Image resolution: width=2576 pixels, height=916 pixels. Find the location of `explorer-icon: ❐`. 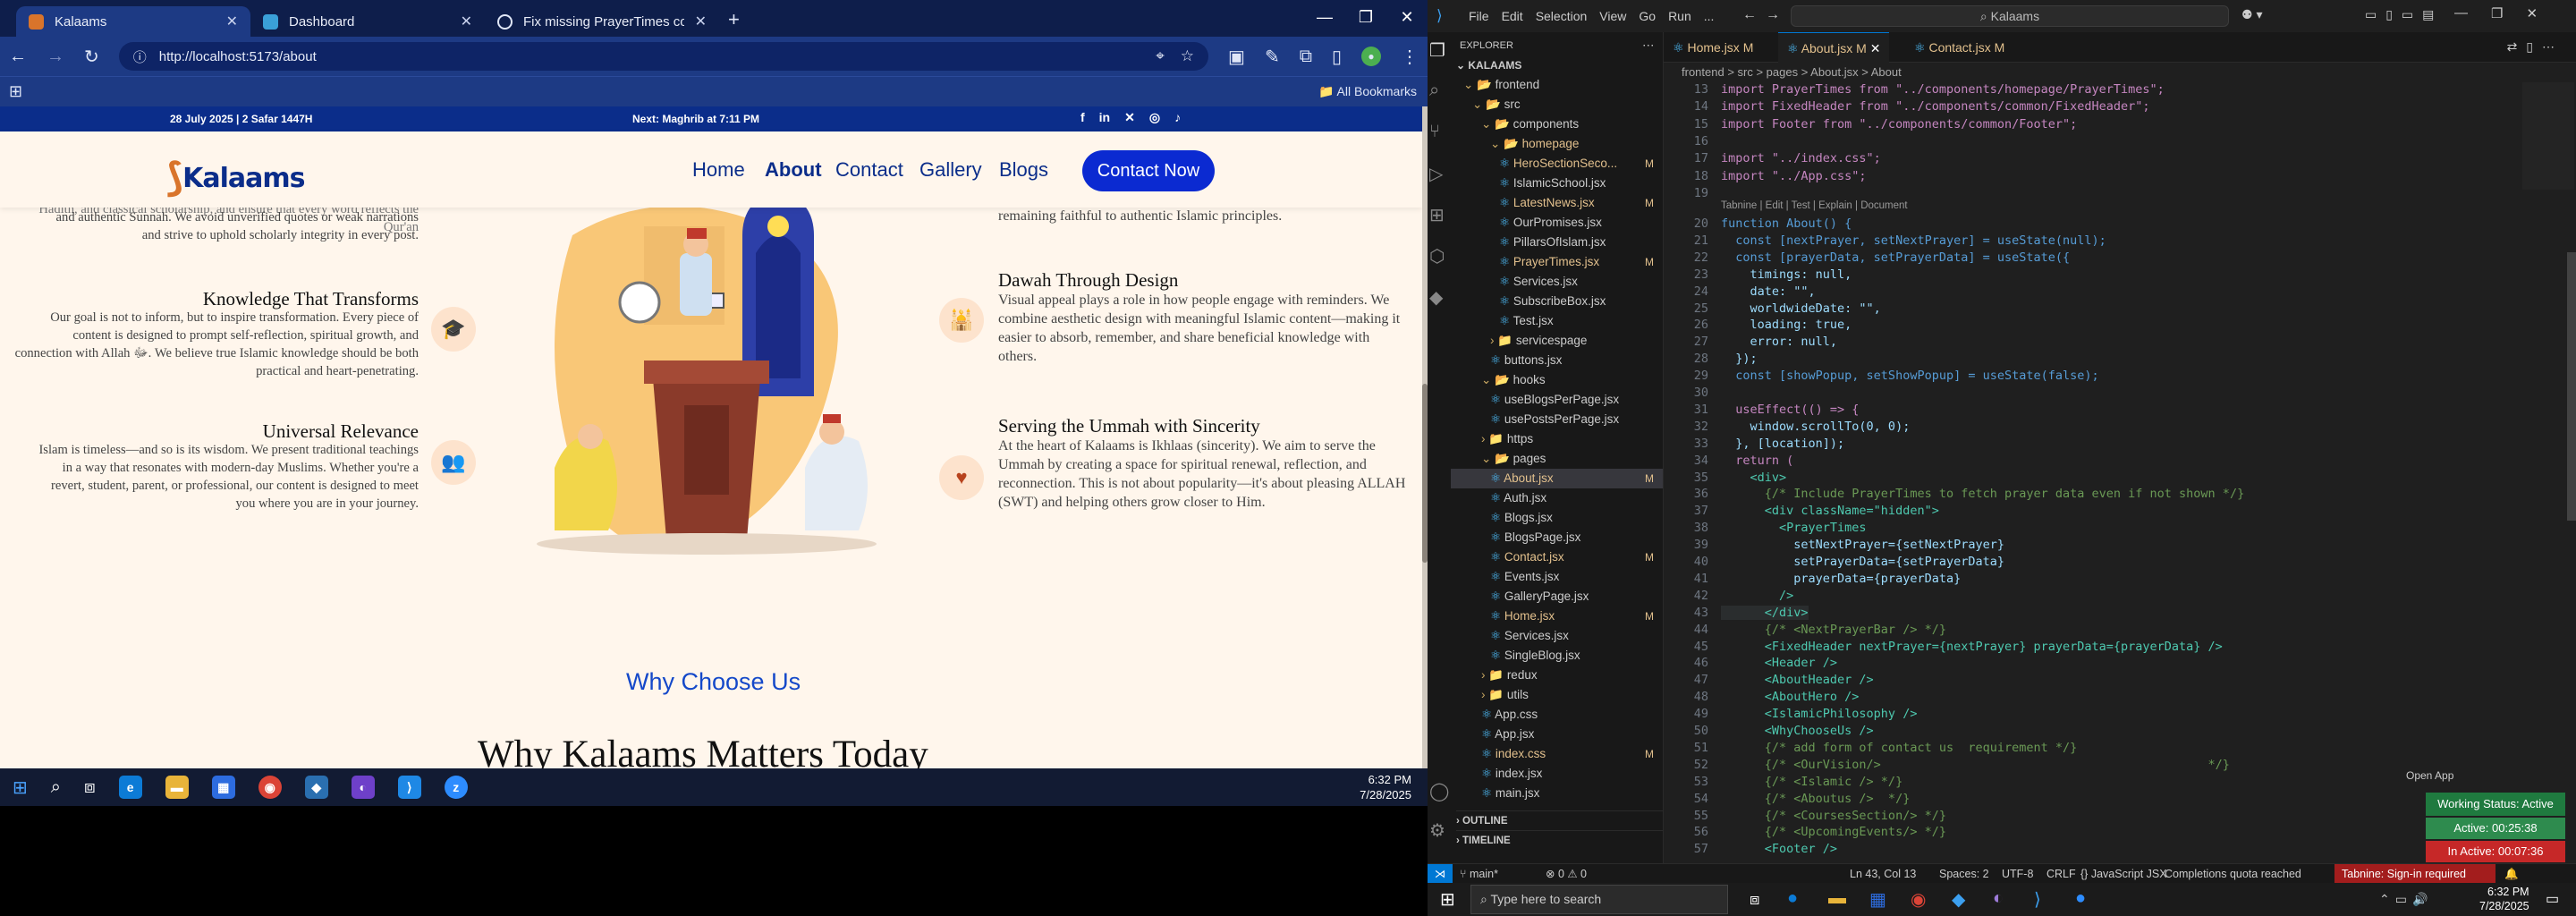

explorer-icon: ❐ is located at coordinates (1437, 50).